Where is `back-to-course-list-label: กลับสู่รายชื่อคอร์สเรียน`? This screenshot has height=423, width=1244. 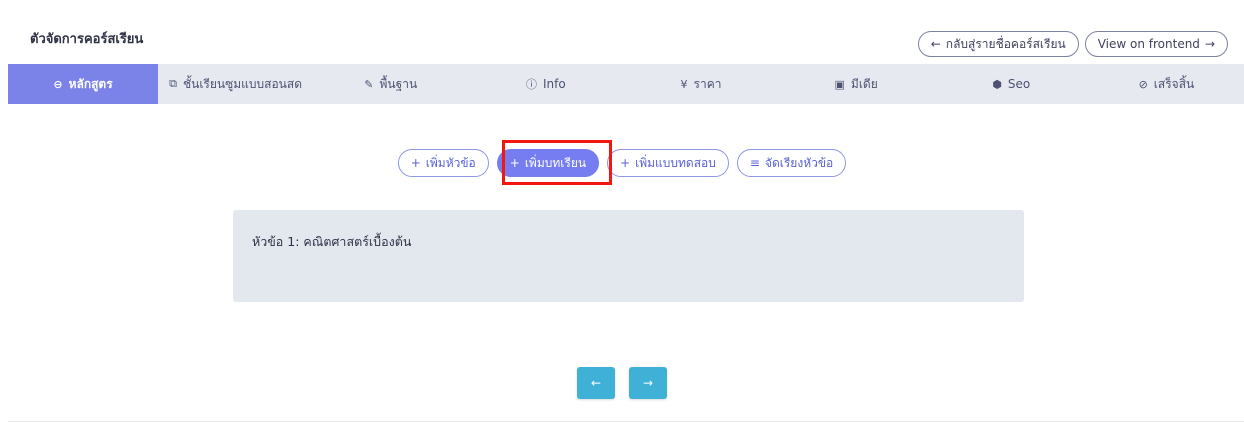
back-to-course-list-label: กลับสู่รายชื่อคอร์สเรียน is located at coordinates (1005, 43).